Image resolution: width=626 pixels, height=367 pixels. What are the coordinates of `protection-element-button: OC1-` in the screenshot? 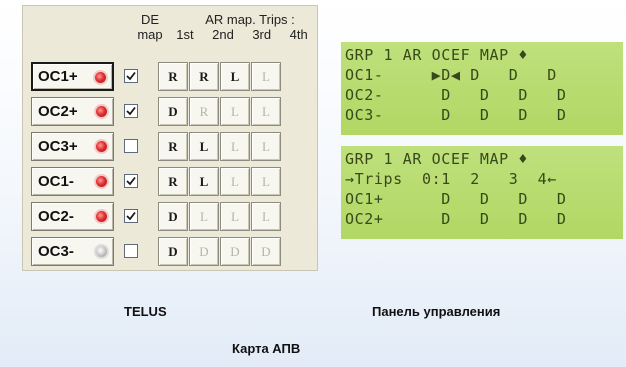 It's located at (72, 181).